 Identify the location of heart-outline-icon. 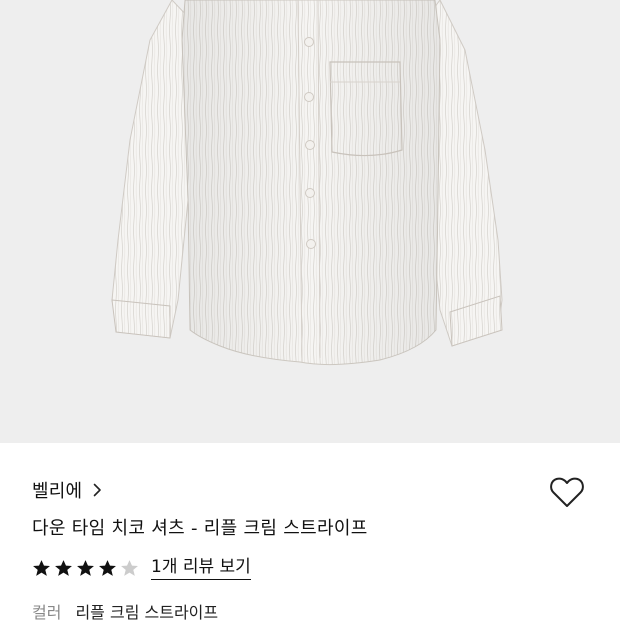
(567, 492).